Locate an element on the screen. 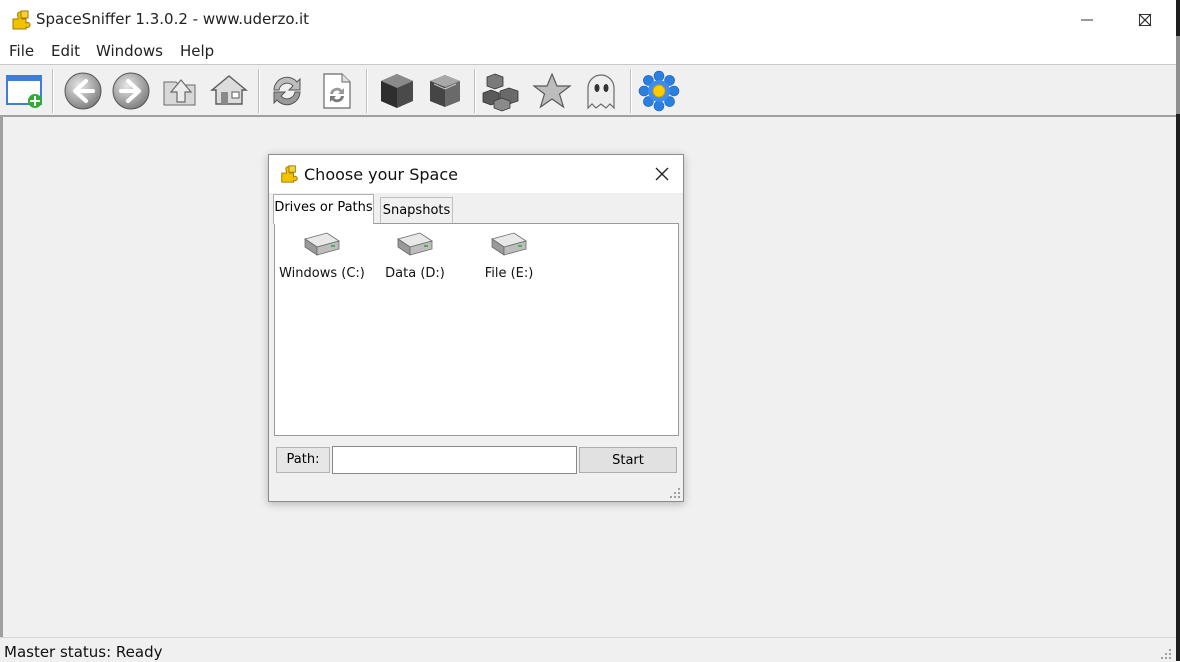  box-alt-icon is located at coordinates (445, 91).